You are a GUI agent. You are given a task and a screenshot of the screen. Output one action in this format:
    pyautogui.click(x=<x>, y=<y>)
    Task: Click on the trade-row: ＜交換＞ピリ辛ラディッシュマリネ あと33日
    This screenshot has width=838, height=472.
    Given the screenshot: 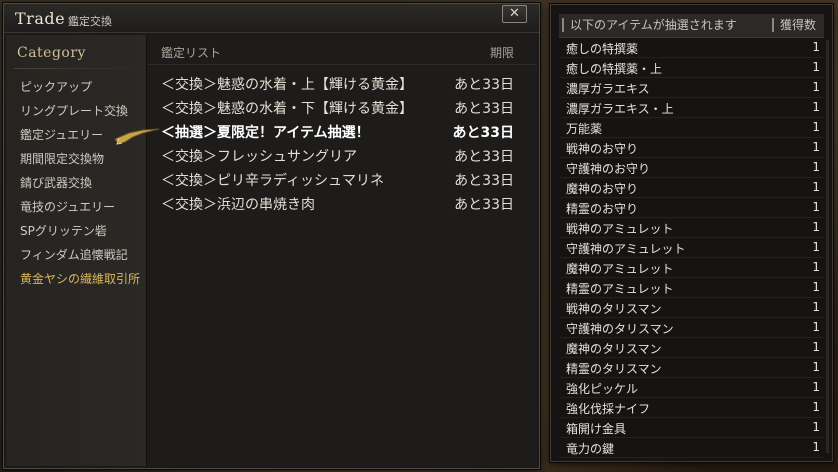 What is the action you would take?
    pyautogui.click(x=342, y=179)
    